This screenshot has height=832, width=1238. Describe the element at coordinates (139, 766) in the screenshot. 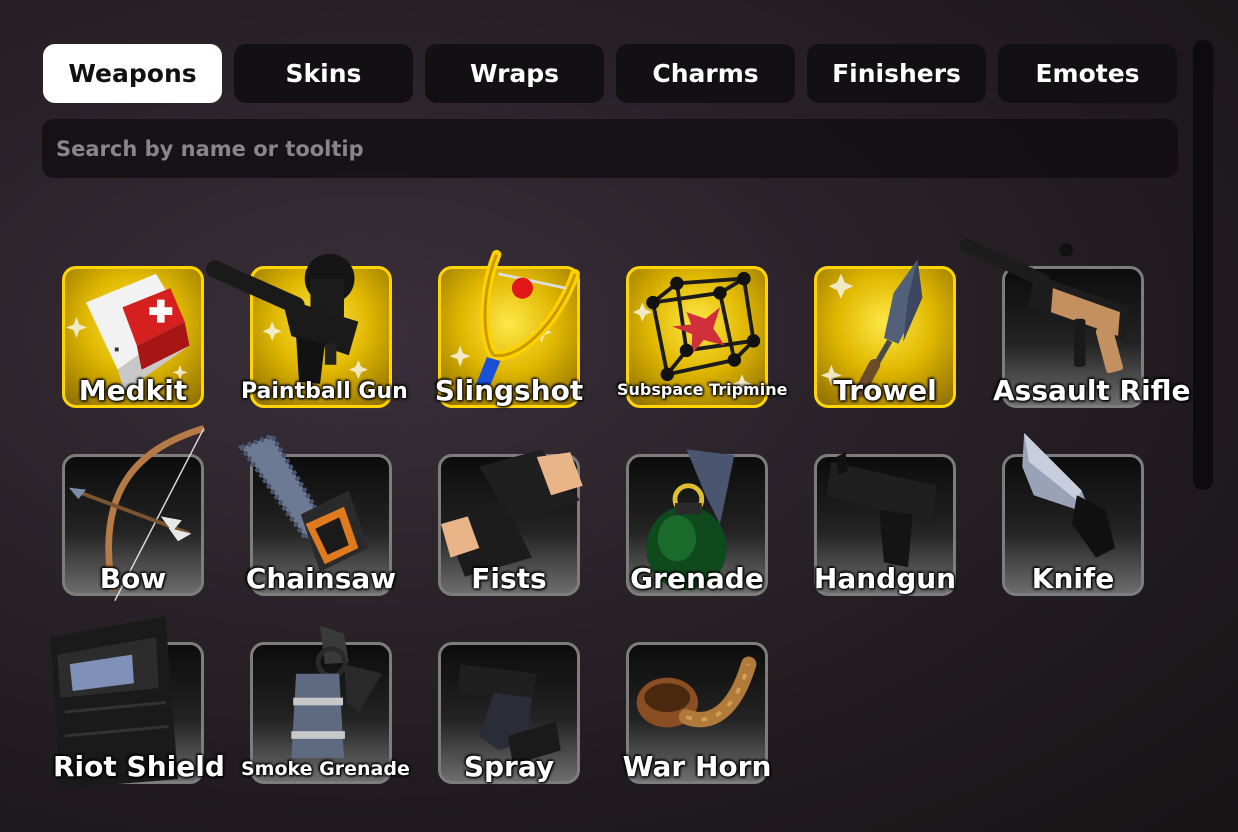

I see `weapon-label: Riot Shield` at that location.